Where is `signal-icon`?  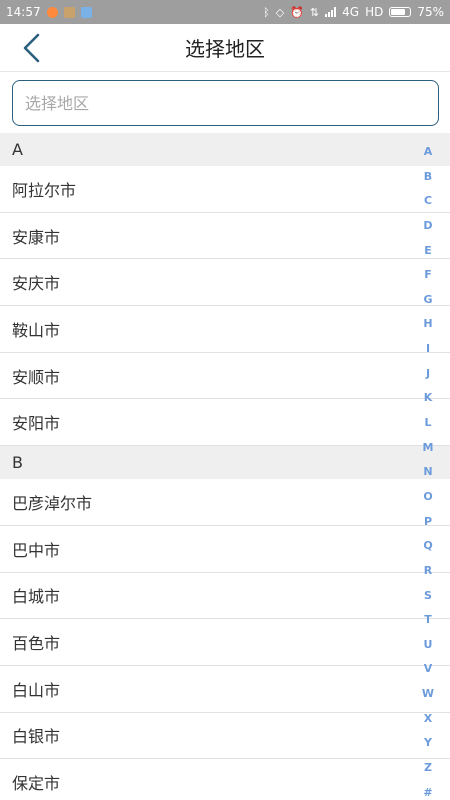 signal-icon is located at coordinates (331, 12).